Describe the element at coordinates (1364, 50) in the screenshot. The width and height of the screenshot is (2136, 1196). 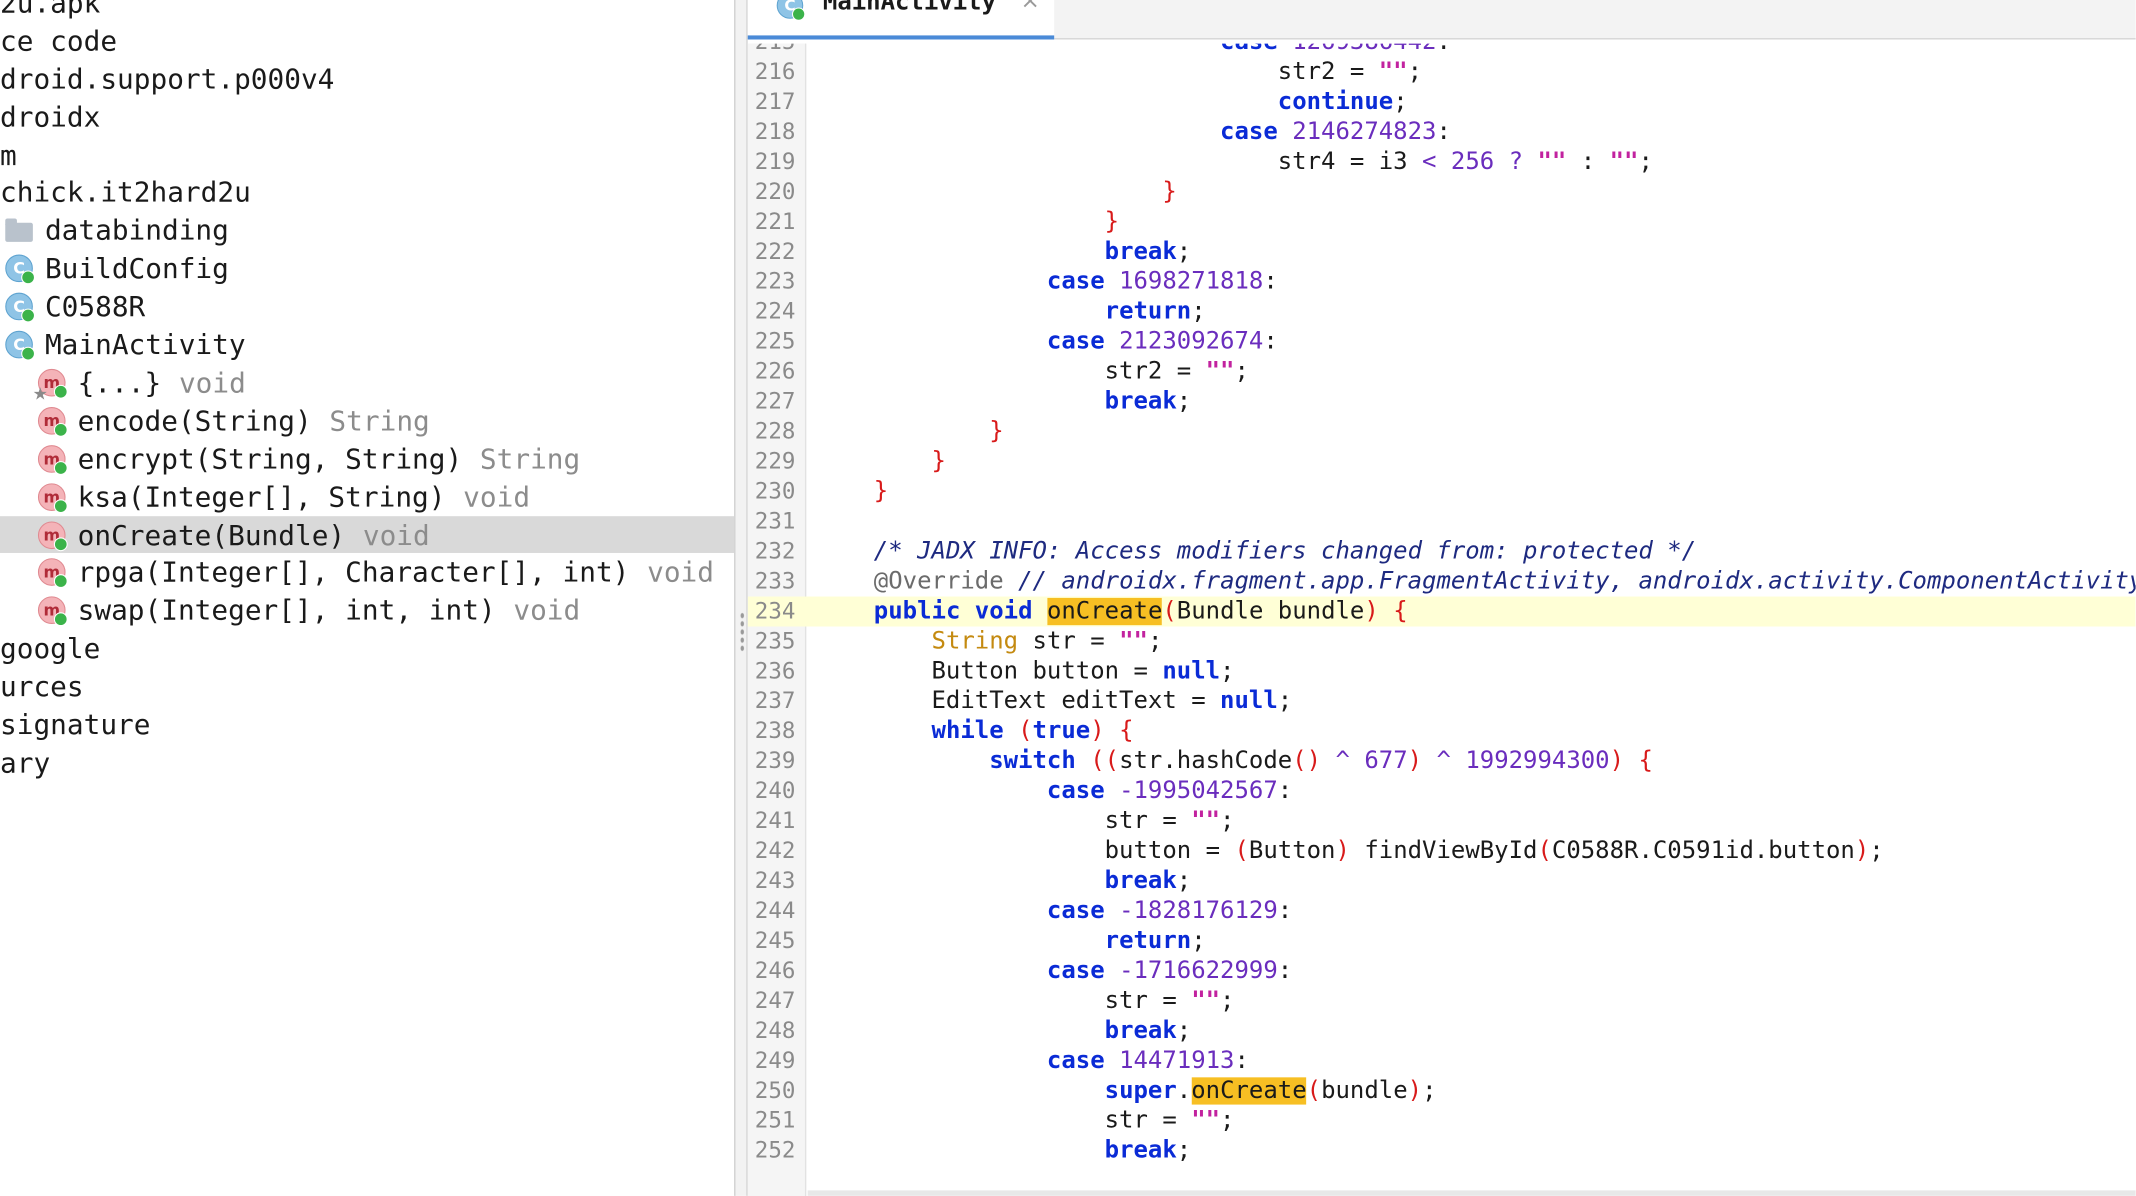
I see `code-token: 1269386442` at that location.